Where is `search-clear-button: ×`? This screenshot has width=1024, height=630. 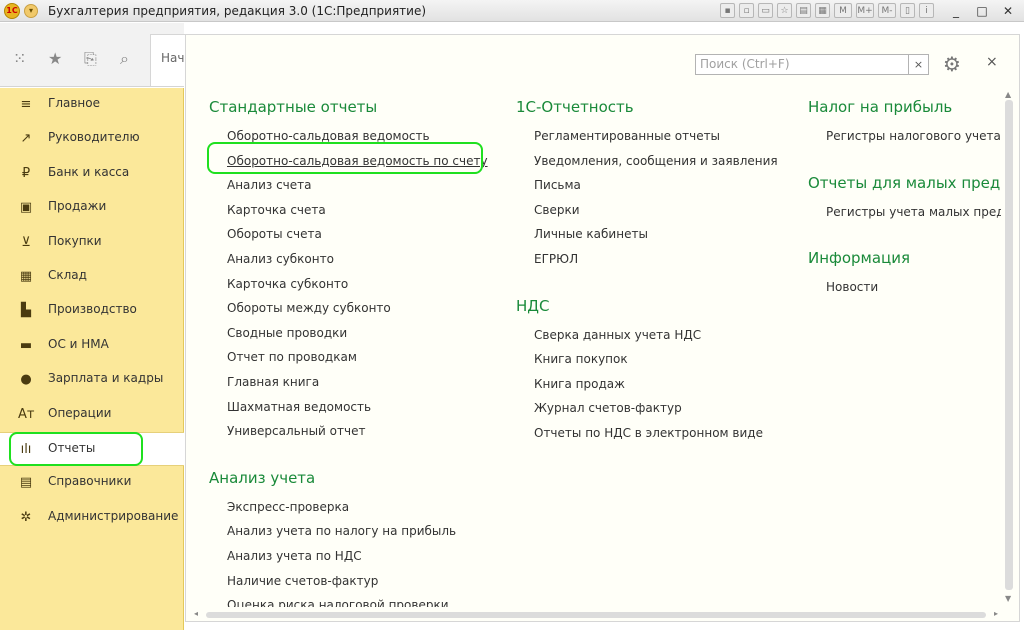
search-clear-button: × is located at coordinates (919, 64).